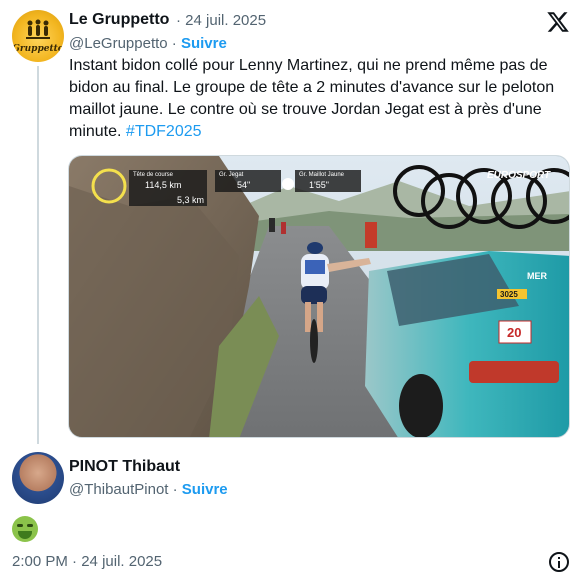 This screenshot has height=579, width=582. I want to click on overlay-distance-to-go: 5,3 km, so click(190, 200).